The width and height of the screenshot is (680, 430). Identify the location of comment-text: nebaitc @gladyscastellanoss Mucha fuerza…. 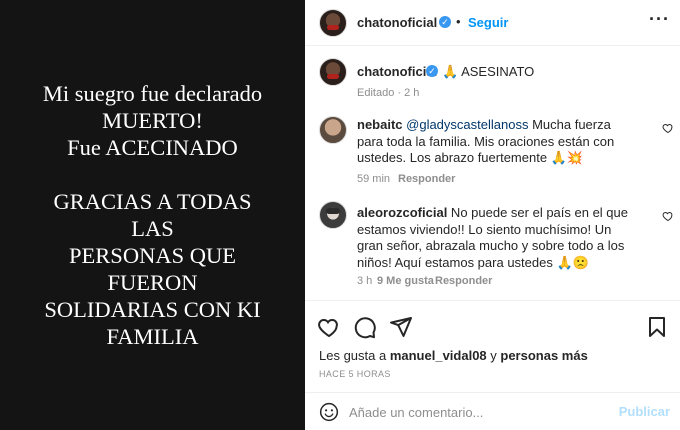
(497, 142).